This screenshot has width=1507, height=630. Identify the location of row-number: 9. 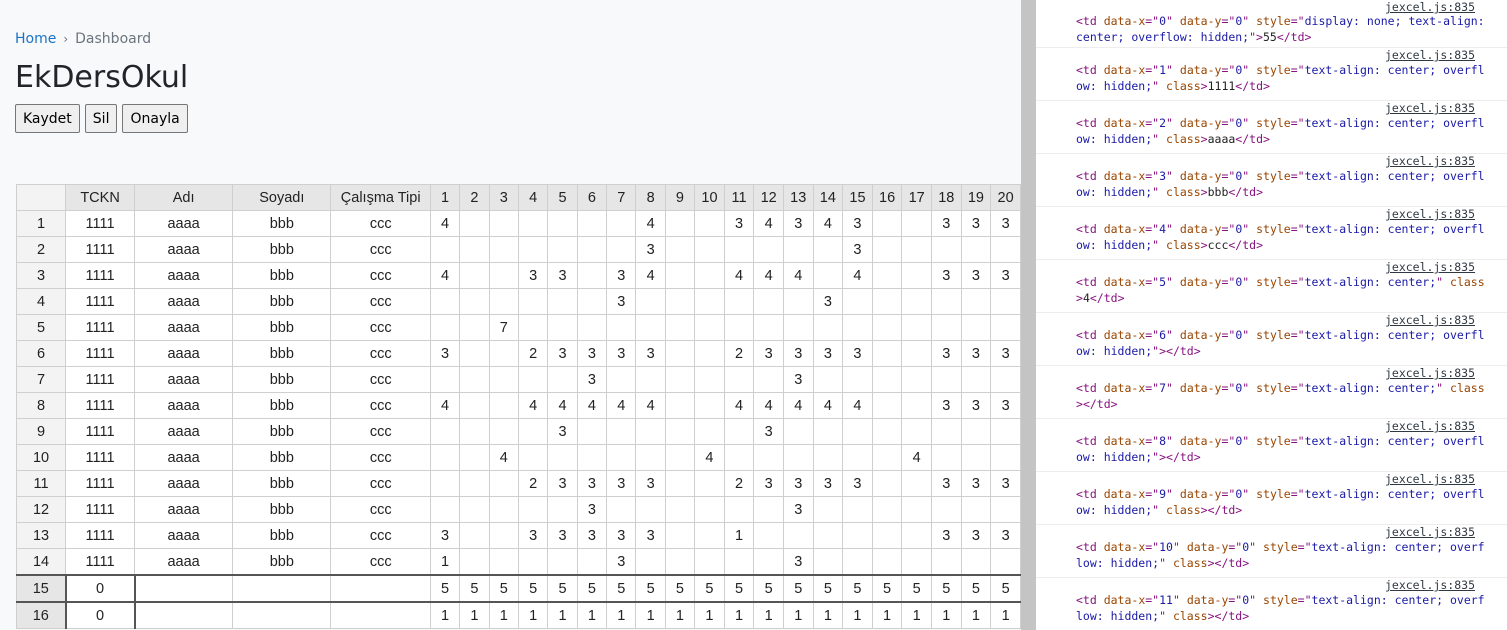
(41, 431).